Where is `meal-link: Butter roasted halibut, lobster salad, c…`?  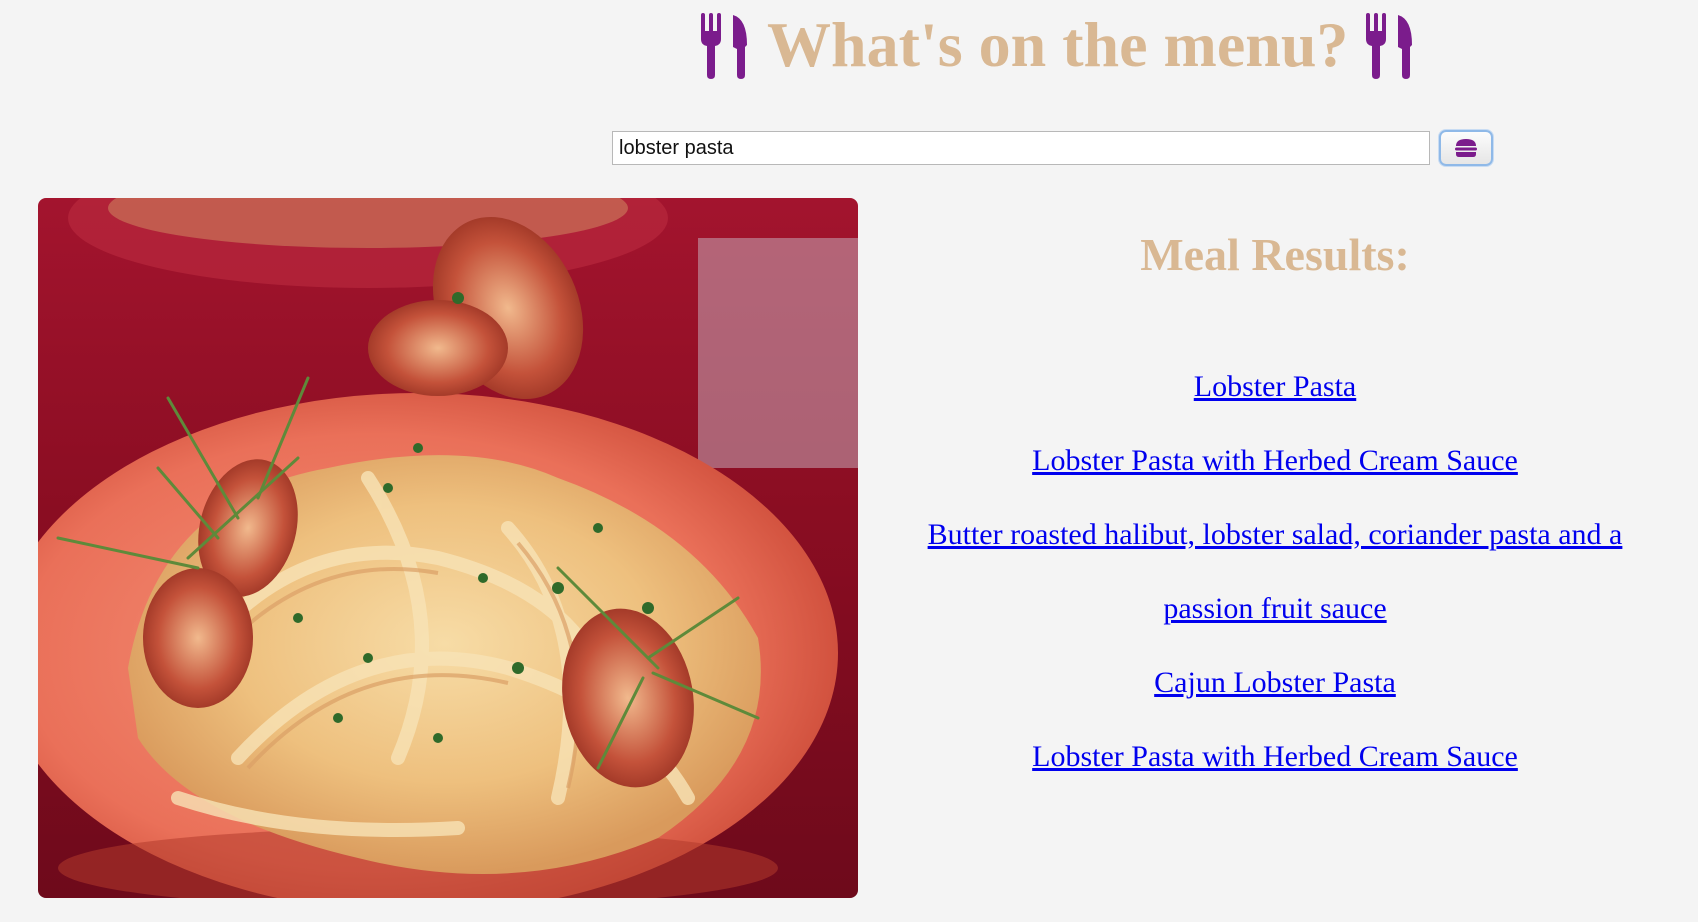 meal-link: Butter roasted halibut, lobster salad, c… is located at coordinates (1275, 571).